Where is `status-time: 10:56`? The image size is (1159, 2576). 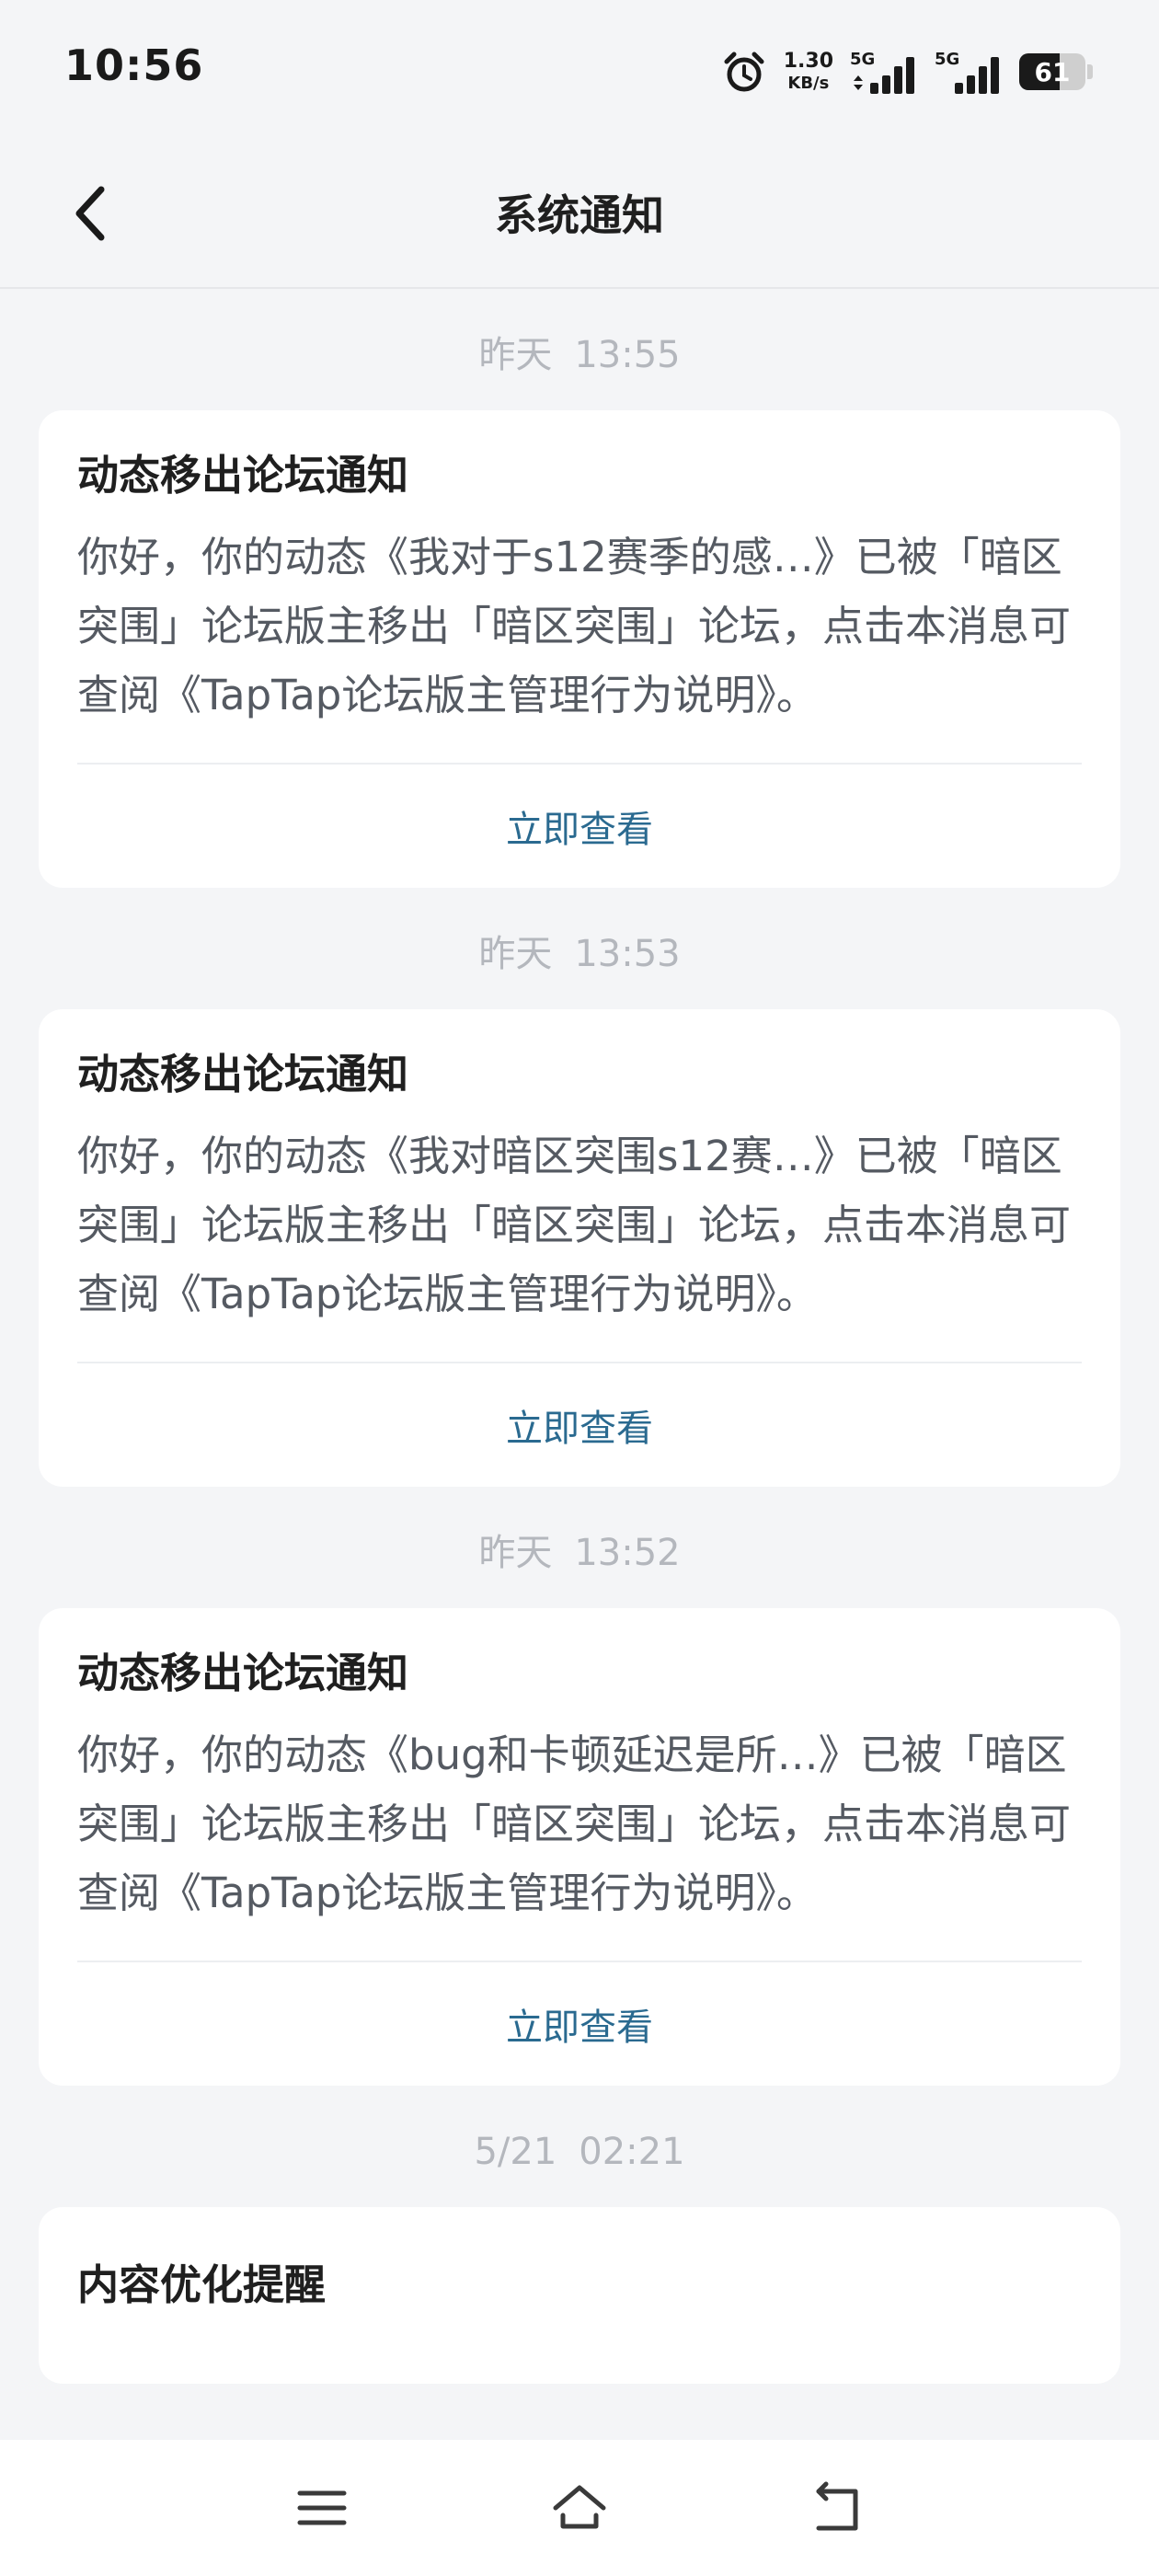 status-time: 10:56 is located at coordinates (134, 65).